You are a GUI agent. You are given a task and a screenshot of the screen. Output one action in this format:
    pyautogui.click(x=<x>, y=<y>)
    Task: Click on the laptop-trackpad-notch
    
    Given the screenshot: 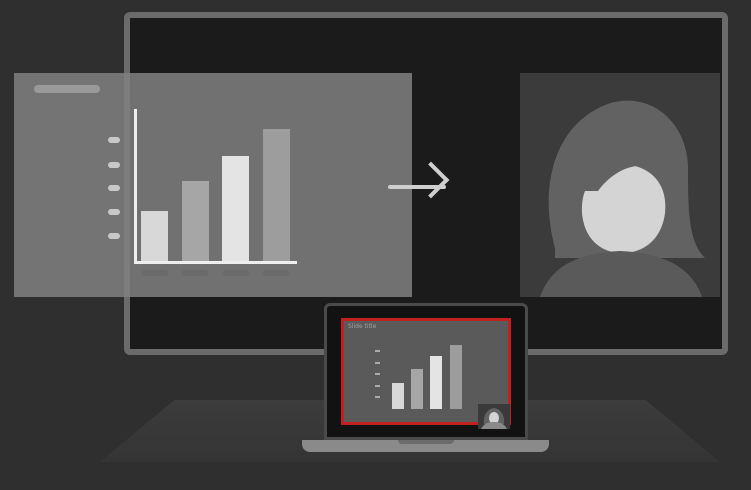 What is the action you would take?
    pyautogui.click(x=426, y=442)
    